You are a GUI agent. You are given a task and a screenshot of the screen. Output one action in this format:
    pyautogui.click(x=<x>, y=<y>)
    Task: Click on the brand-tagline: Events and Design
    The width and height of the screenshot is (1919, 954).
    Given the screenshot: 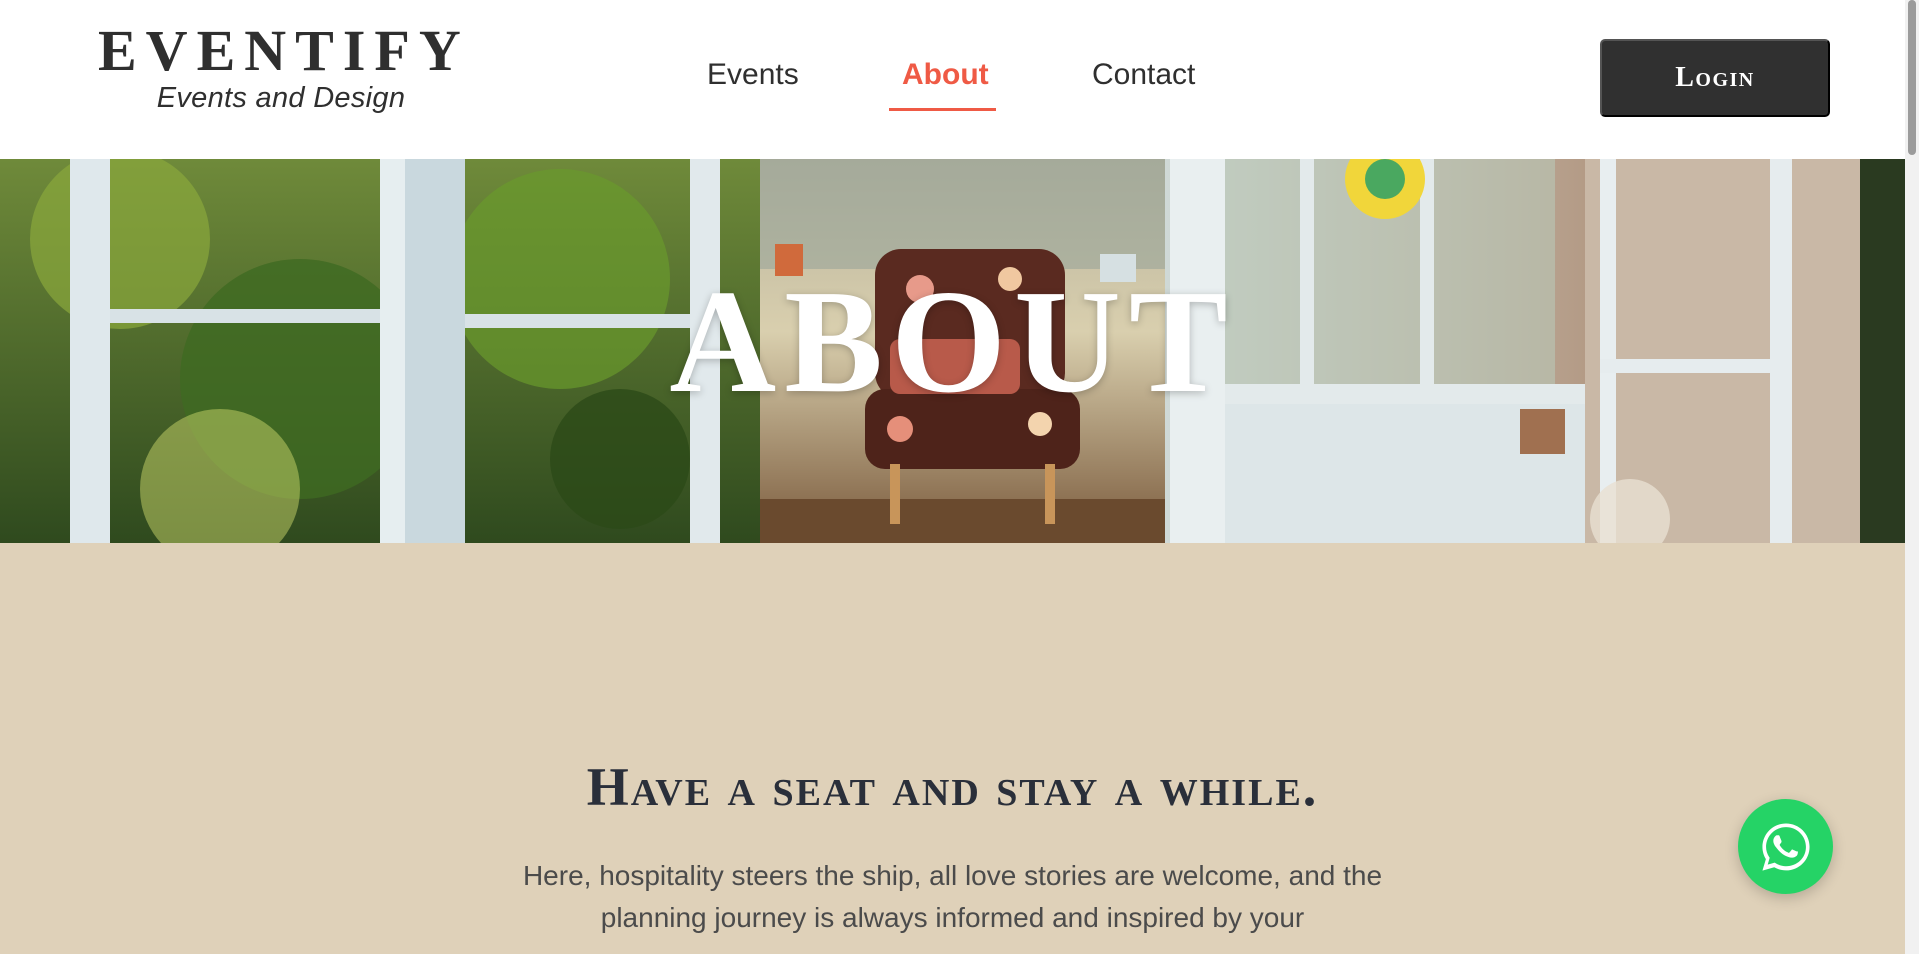 What is the action you would take?
    pyautogui.click(x=281, y=98)
    